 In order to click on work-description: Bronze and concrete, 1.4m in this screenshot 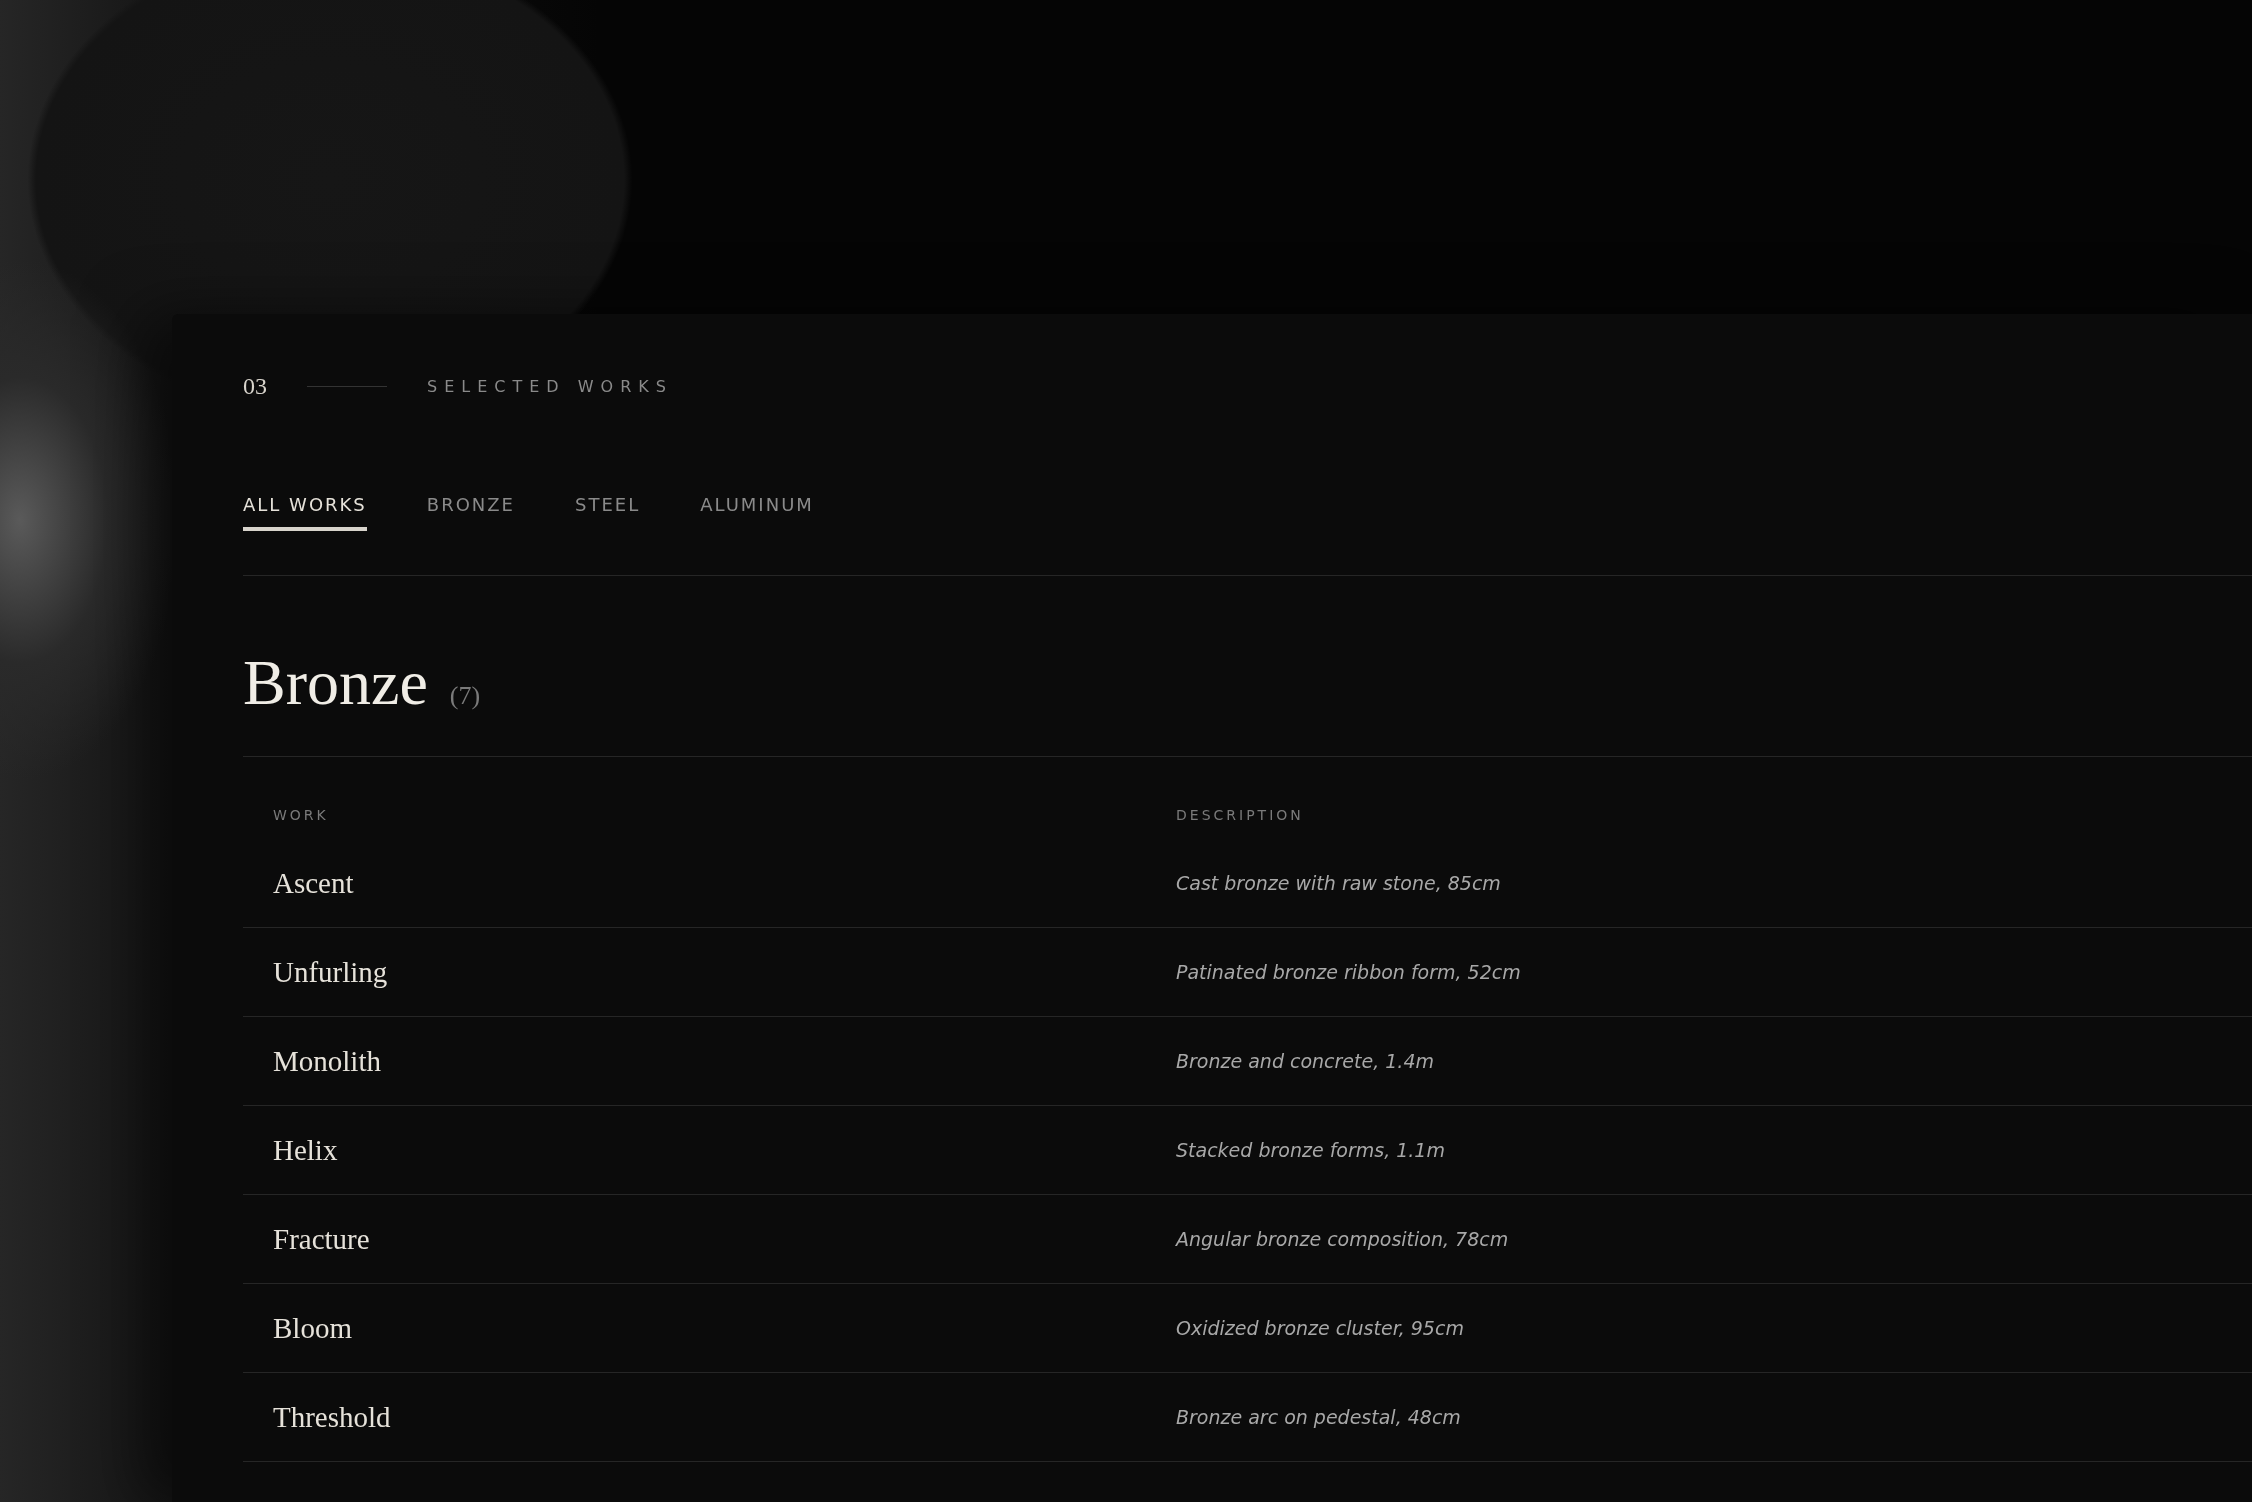, I will do `click(1699, 1061)`.